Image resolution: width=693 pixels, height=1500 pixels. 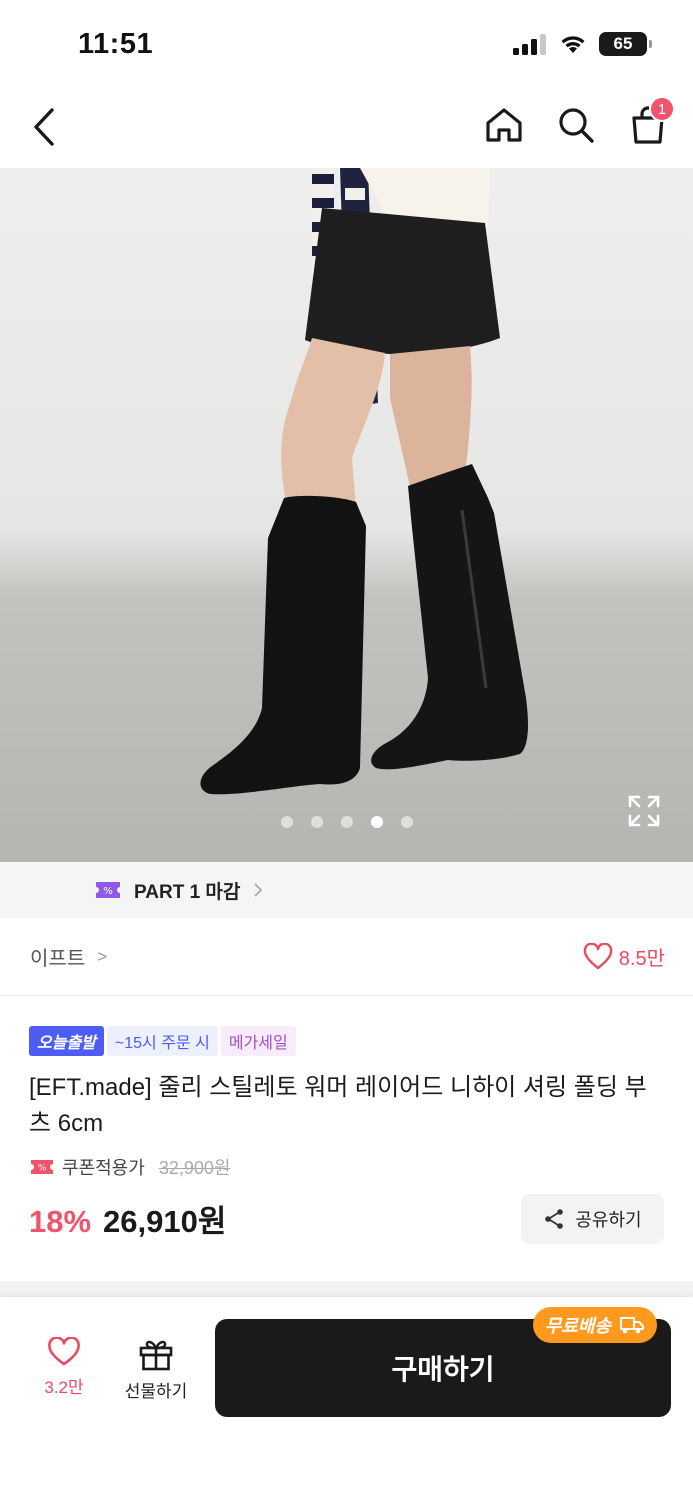 I want to click on image-pager-dots, so click(x=346, y=822).